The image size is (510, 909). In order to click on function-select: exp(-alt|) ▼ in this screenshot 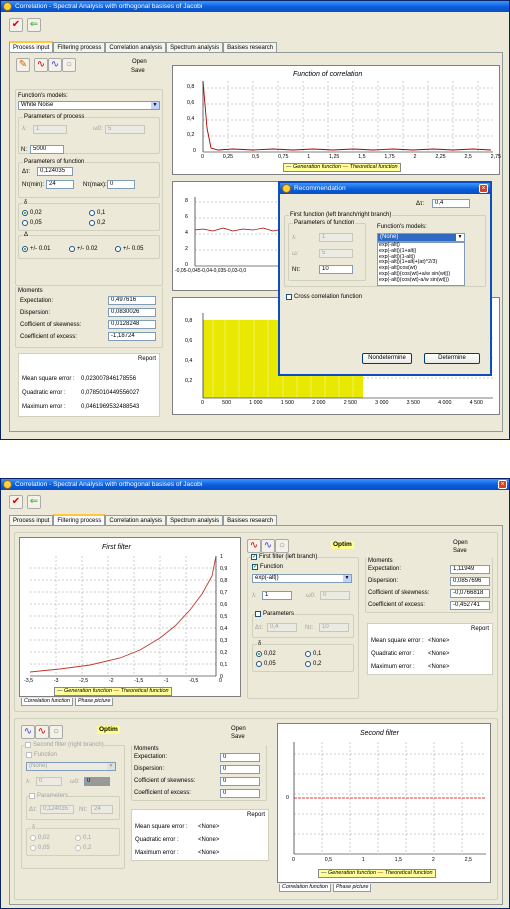, I will do `click(302, 578)`.